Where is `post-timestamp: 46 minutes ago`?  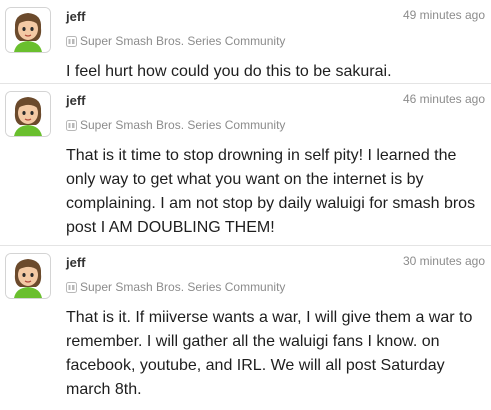
post-timestamp: 46 minutes ago is located at coordinates (444, 99).